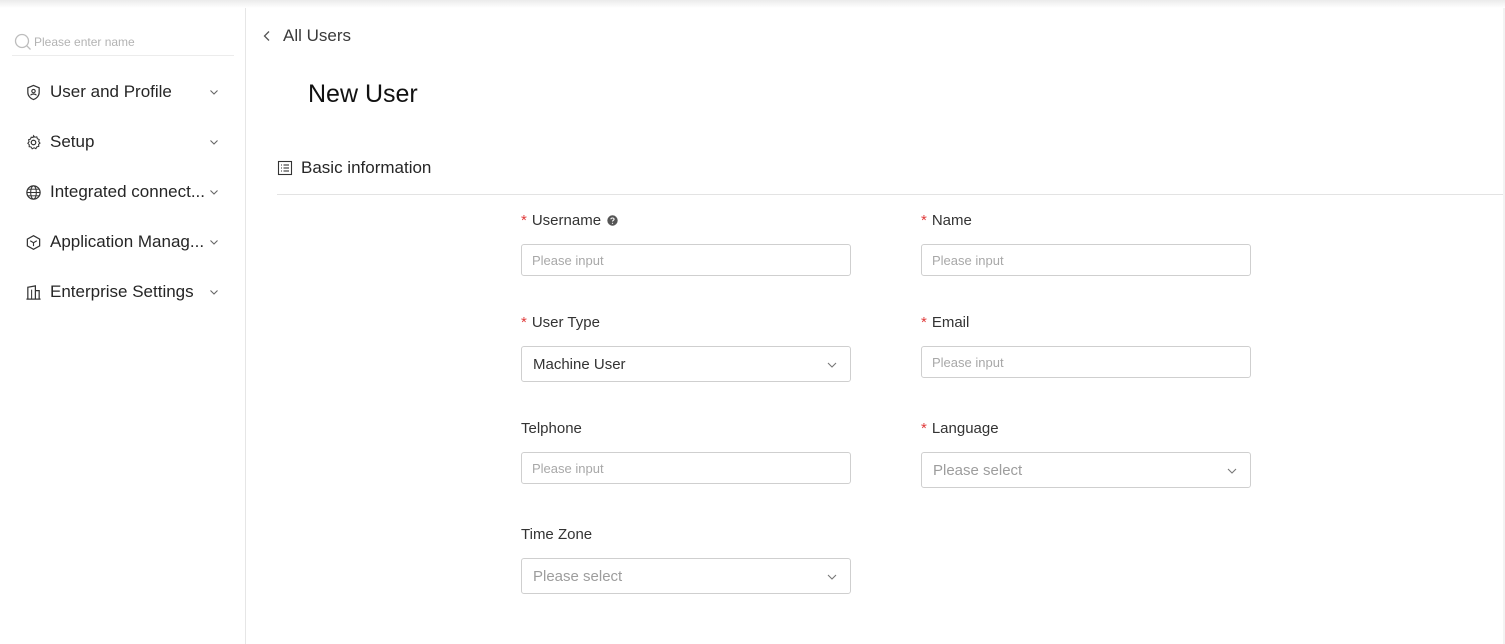 This screenshot has height=644, width=1505. What do you see at coordinates (124, 142) in the screenshot?
I see `sidebar-item-setup: Setup` at bounding box center [124, 142].